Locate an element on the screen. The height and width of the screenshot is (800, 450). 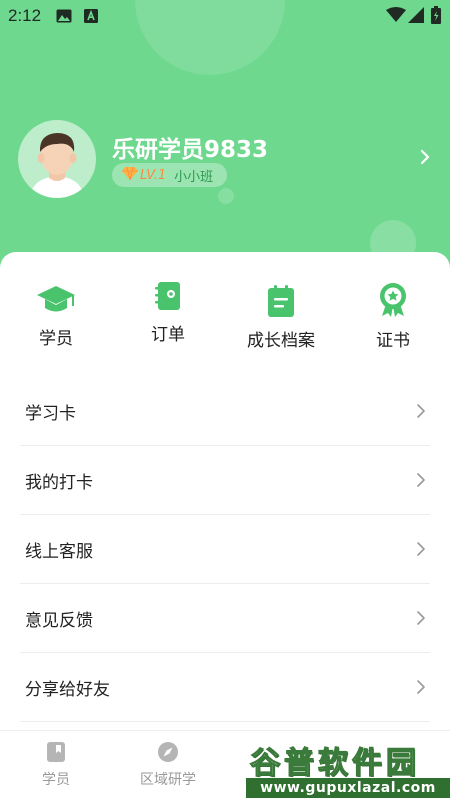
compass-icon is located at coordinates (168, 752).